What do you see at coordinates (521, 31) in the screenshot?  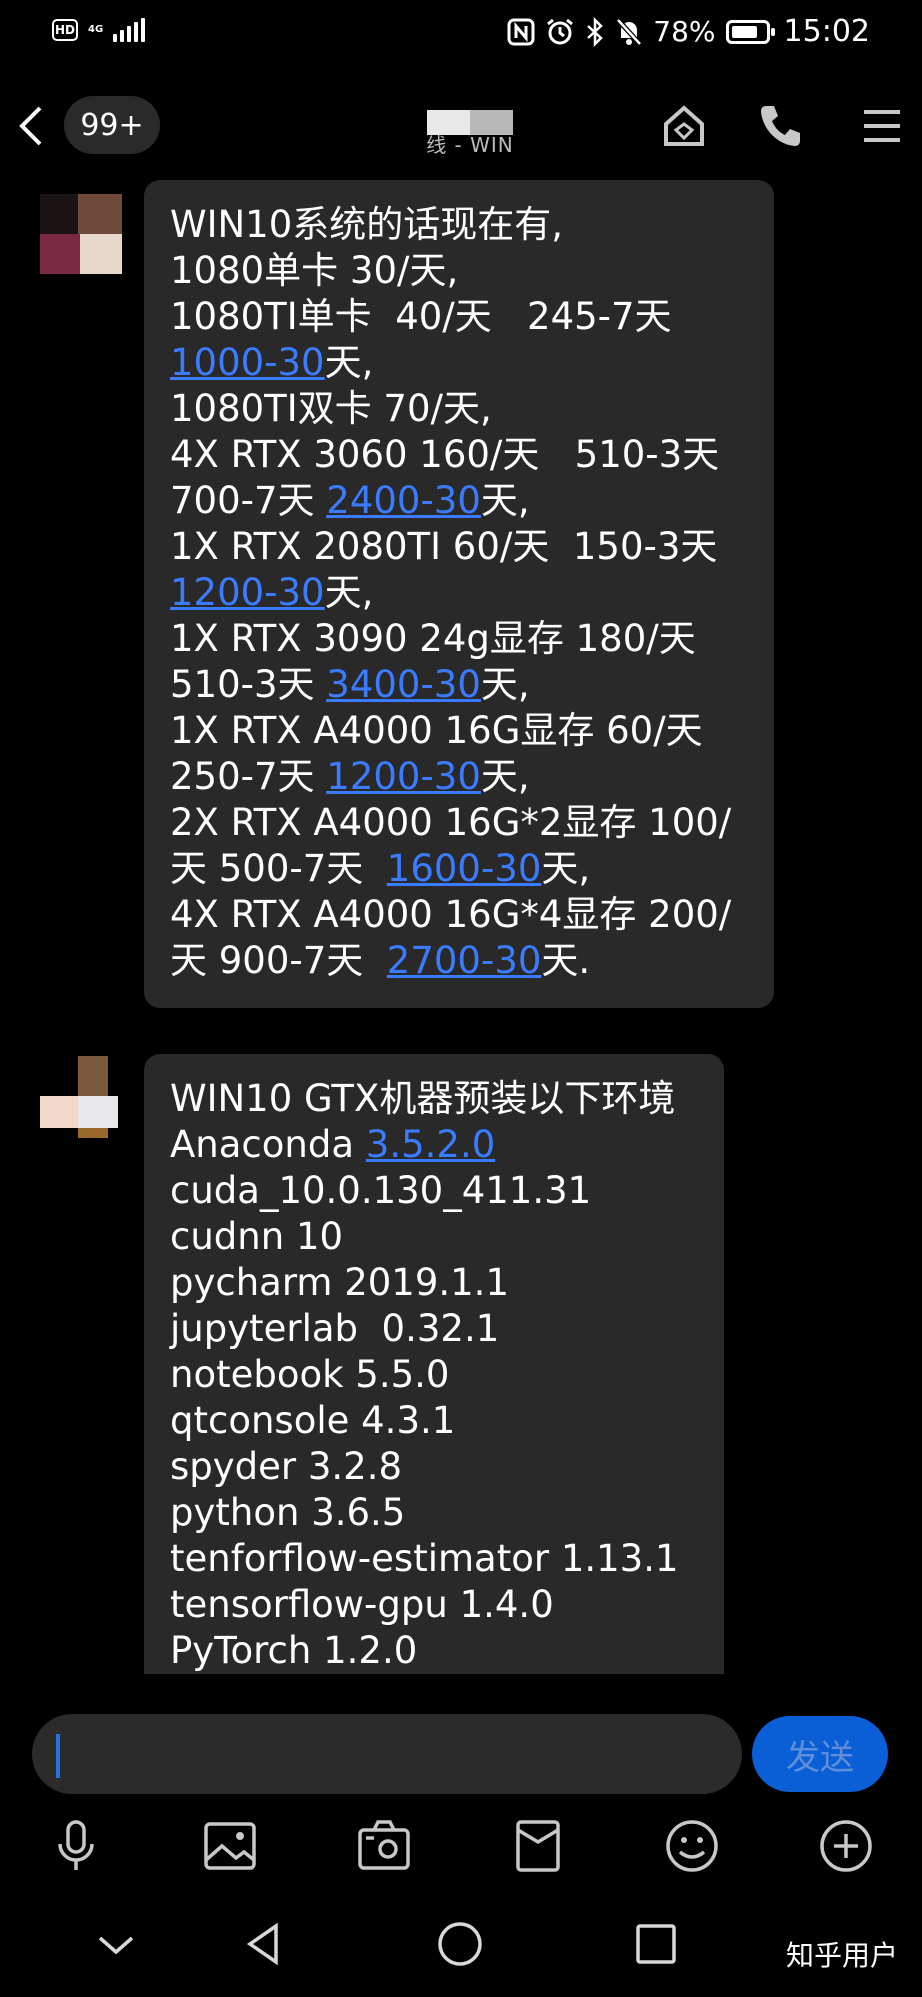 I see `nfc-icon` at bounding box center [521, 31].